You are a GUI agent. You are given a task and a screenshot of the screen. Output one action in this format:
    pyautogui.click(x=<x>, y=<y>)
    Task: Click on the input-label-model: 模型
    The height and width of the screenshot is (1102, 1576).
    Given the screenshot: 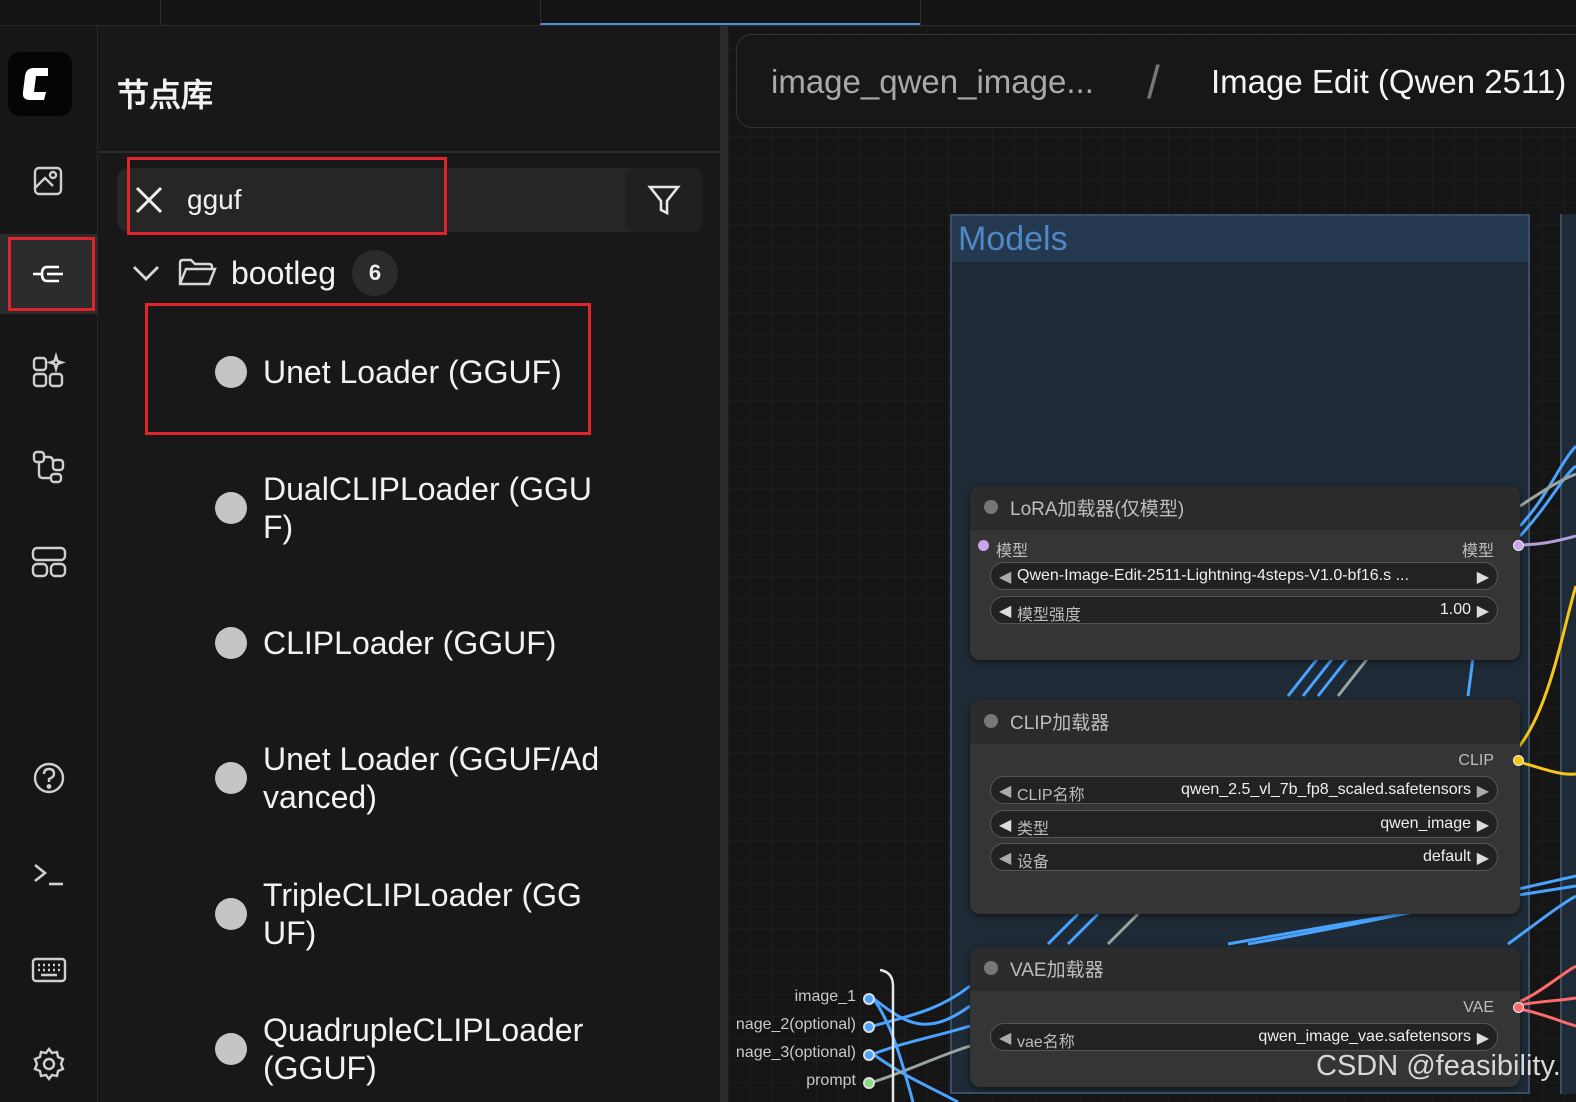 What is the action you would take?
    pyautogui.click(x=1012, y=551)
    